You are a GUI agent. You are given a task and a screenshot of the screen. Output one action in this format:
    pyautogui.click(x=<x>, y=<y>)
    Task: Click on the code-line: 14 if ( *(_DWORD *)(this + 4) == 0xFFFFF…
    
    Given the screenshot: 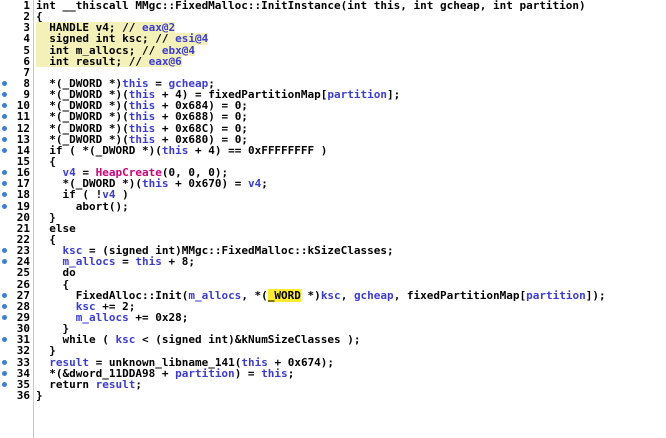 What is the action you would take?
    pyautogui.click(x=333, y=150)
    